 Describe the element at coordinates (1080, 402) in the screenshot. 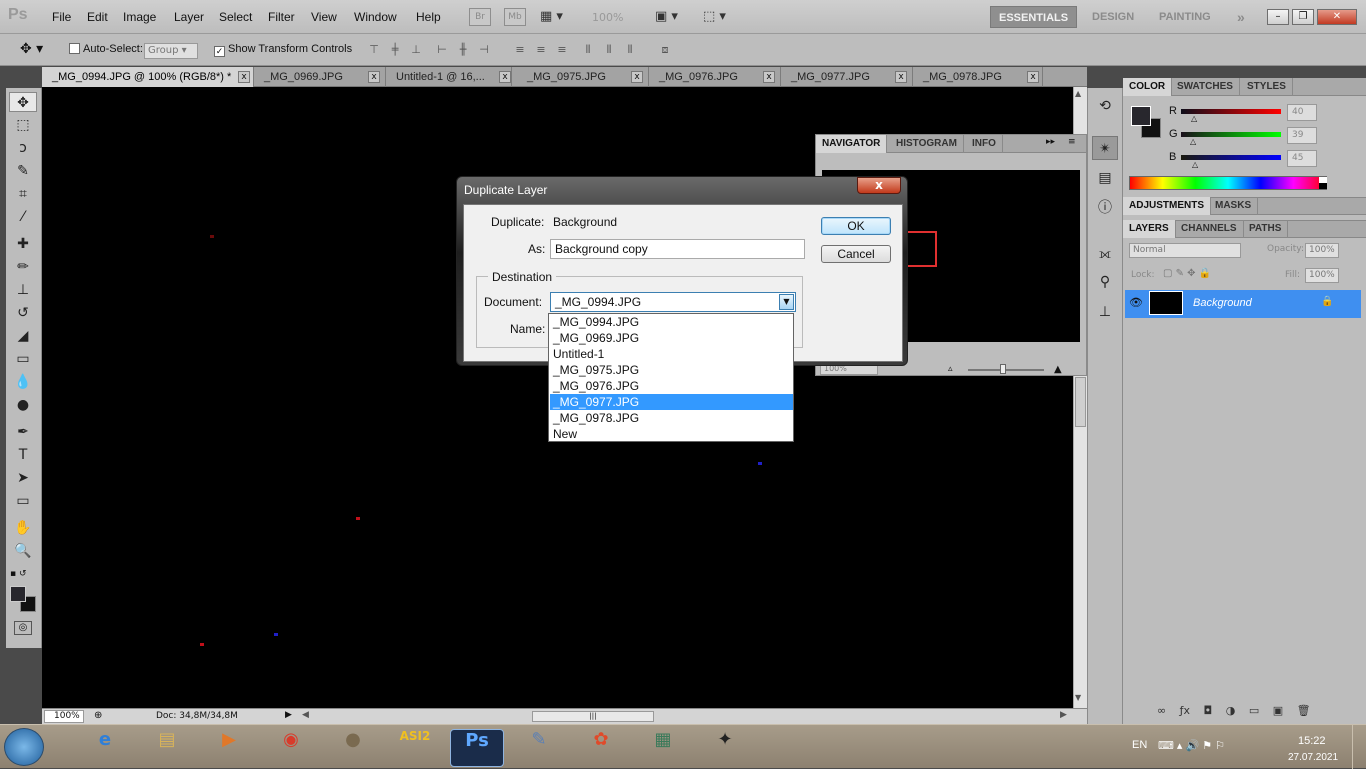

I see `scroll-thumb` at that location.